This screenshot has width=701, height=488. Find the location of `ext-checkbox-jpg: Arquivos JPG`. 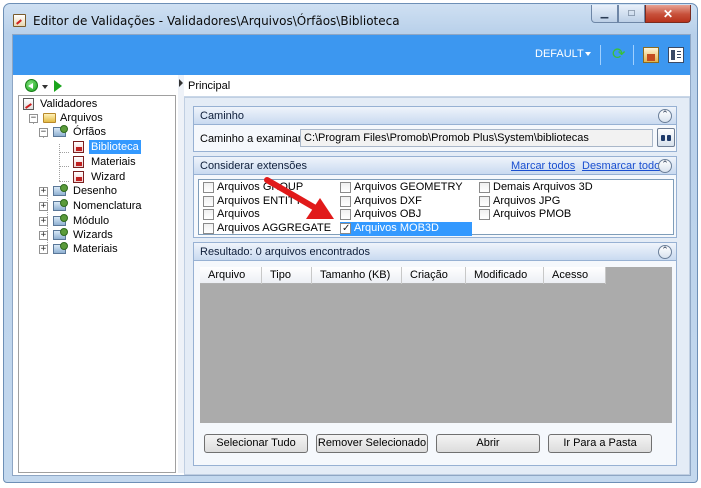

ext-checkbox-jpg: Arquivos JPG is located at coordinates (544, 202).